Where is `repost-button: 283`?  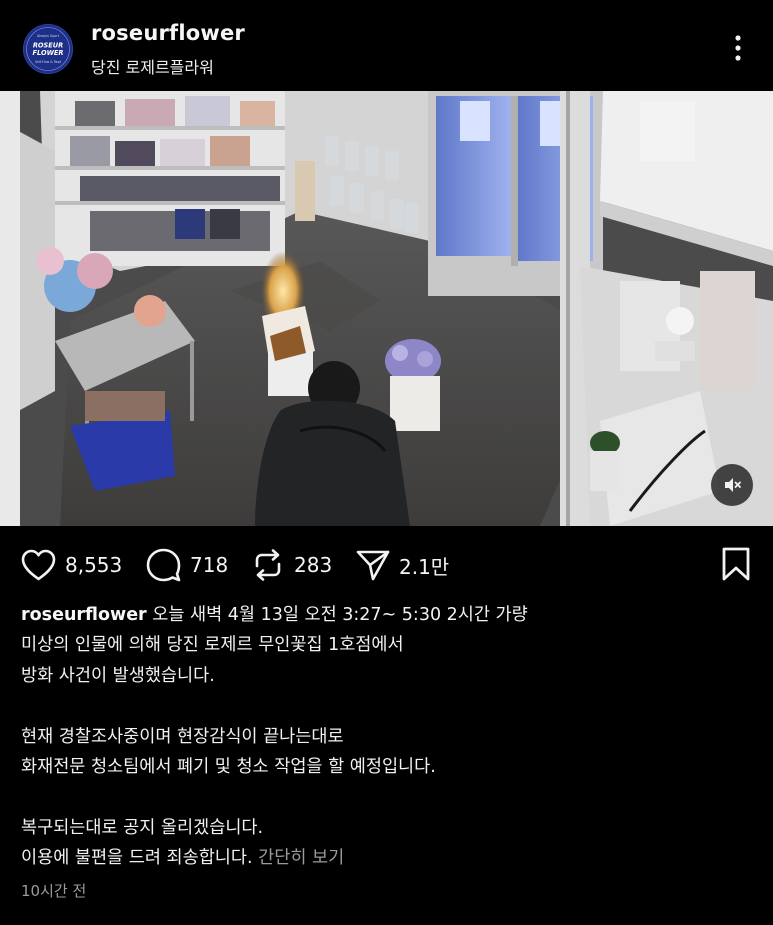
repost-button: 283 is located at coordinates (291, 565).